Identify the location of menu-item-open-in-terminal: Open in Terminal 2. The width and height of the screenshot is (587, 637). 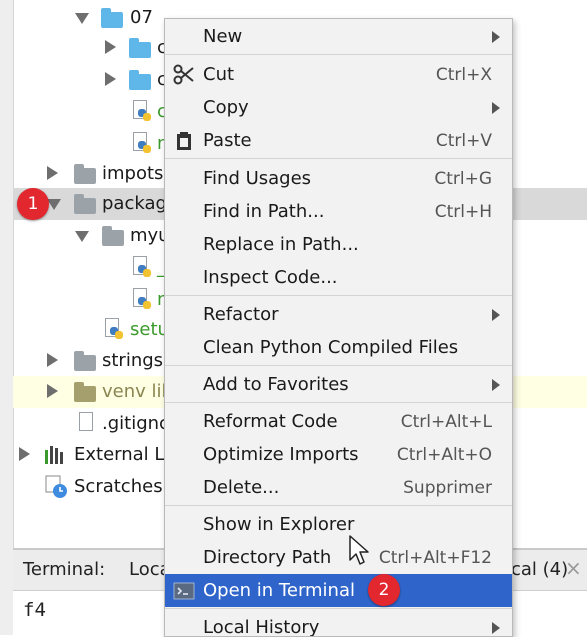
(338, 590).